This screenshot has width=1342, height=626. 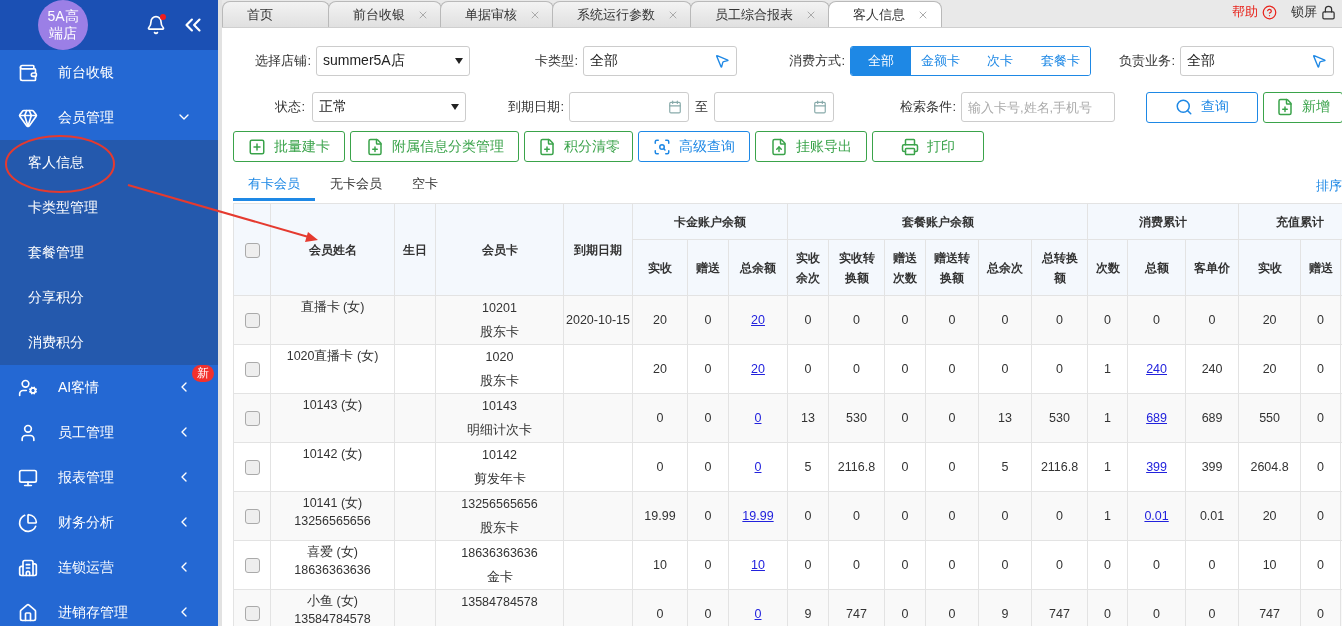 I want to click on field-label: 卡类型:, so click(x=556, y=61).